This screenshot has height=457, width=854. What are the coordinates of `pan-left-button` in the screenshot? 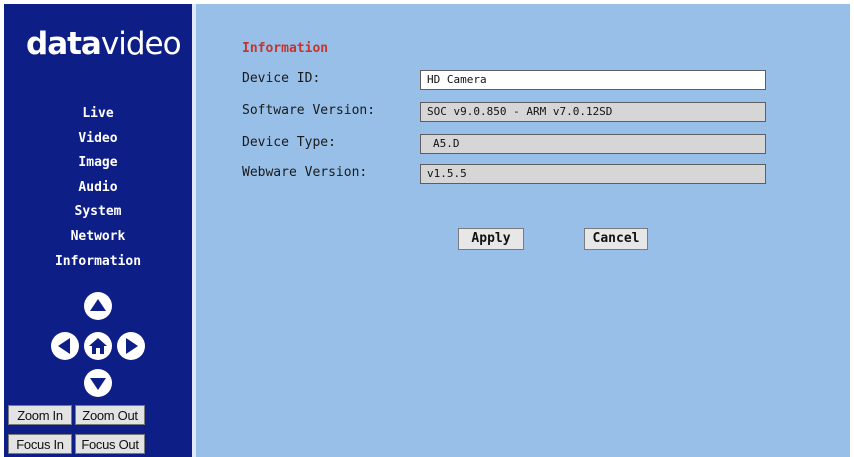 It's located at (65, 346).